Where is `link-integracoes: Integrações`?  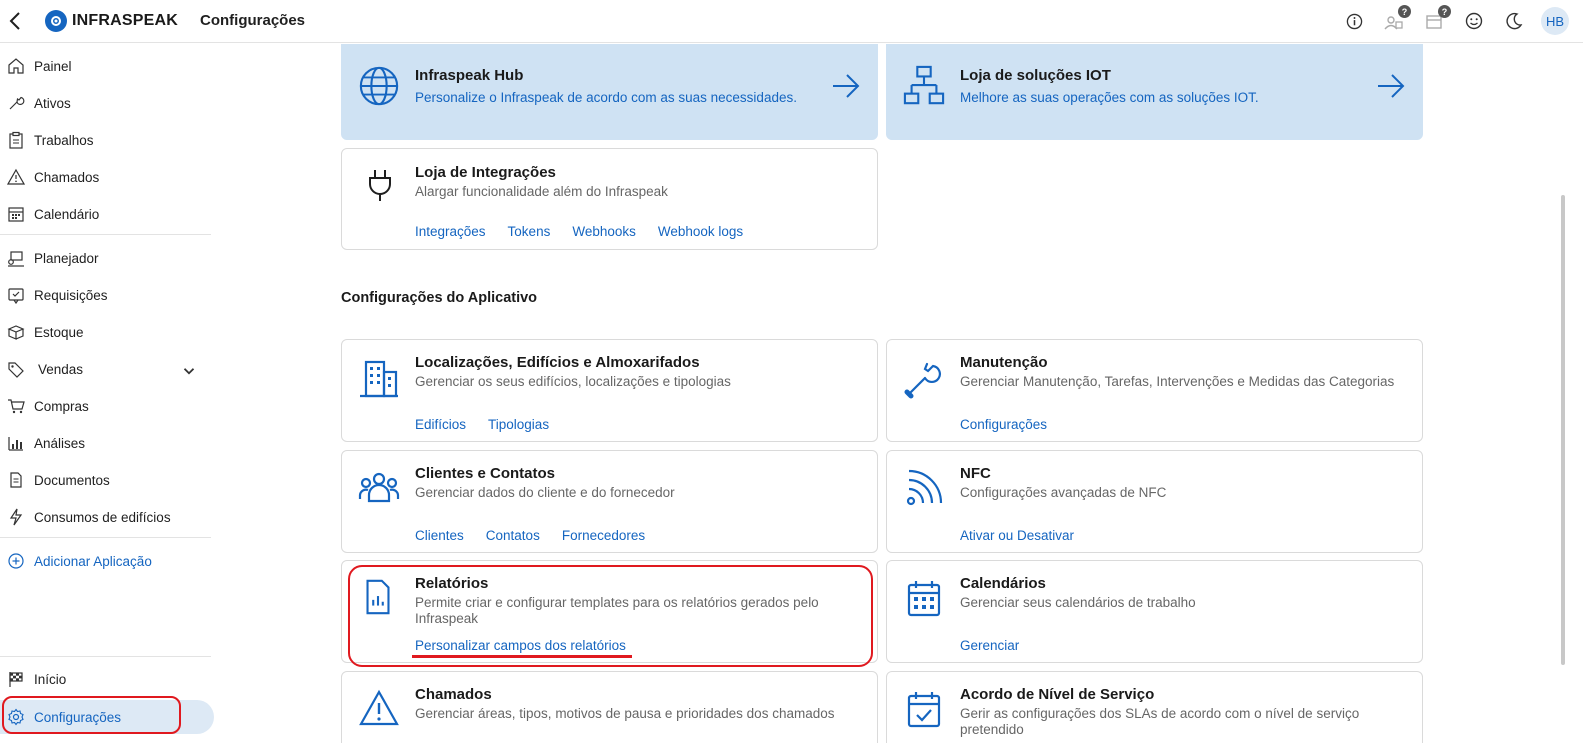 link-integracoes: Integrações is located at coordinates (450, 231).